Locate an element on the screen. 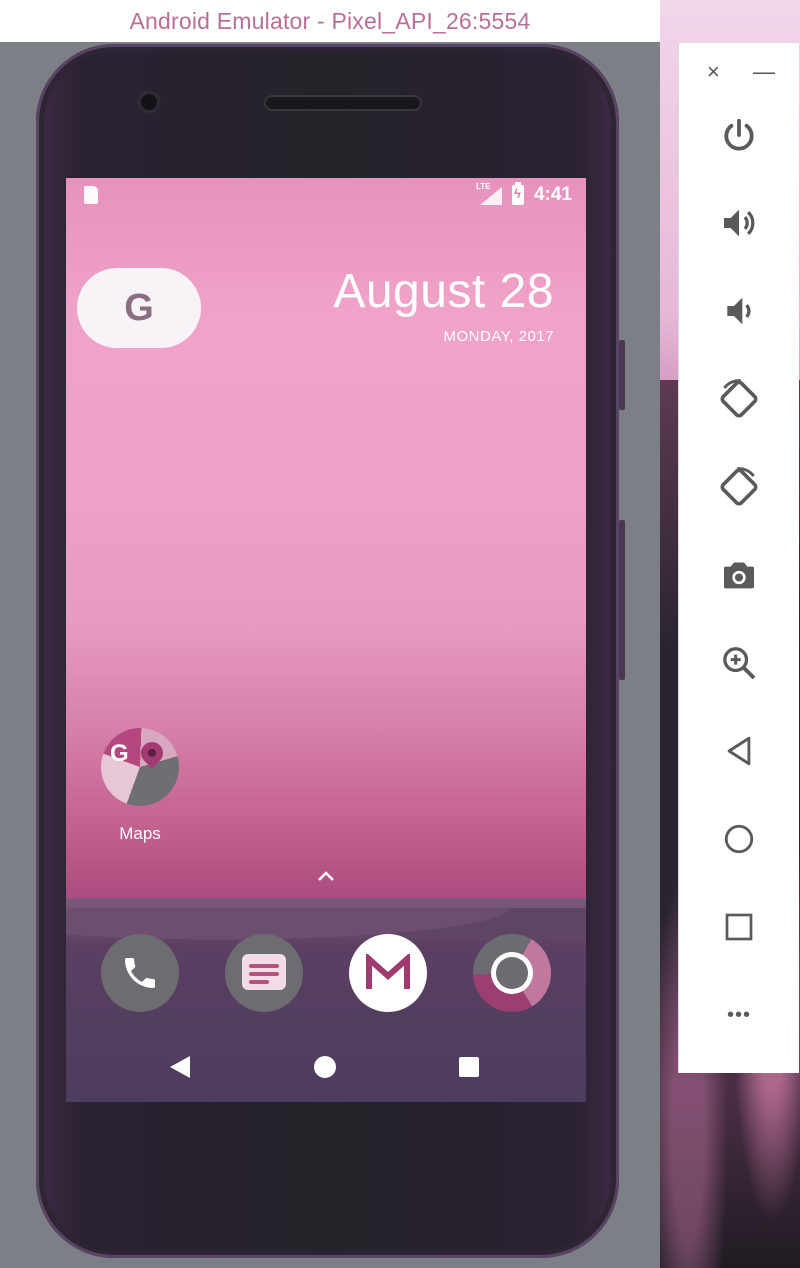 This screenshot has height=1268, width=800. lte-signal-icon: LTE is located at coordinates (489, 193).